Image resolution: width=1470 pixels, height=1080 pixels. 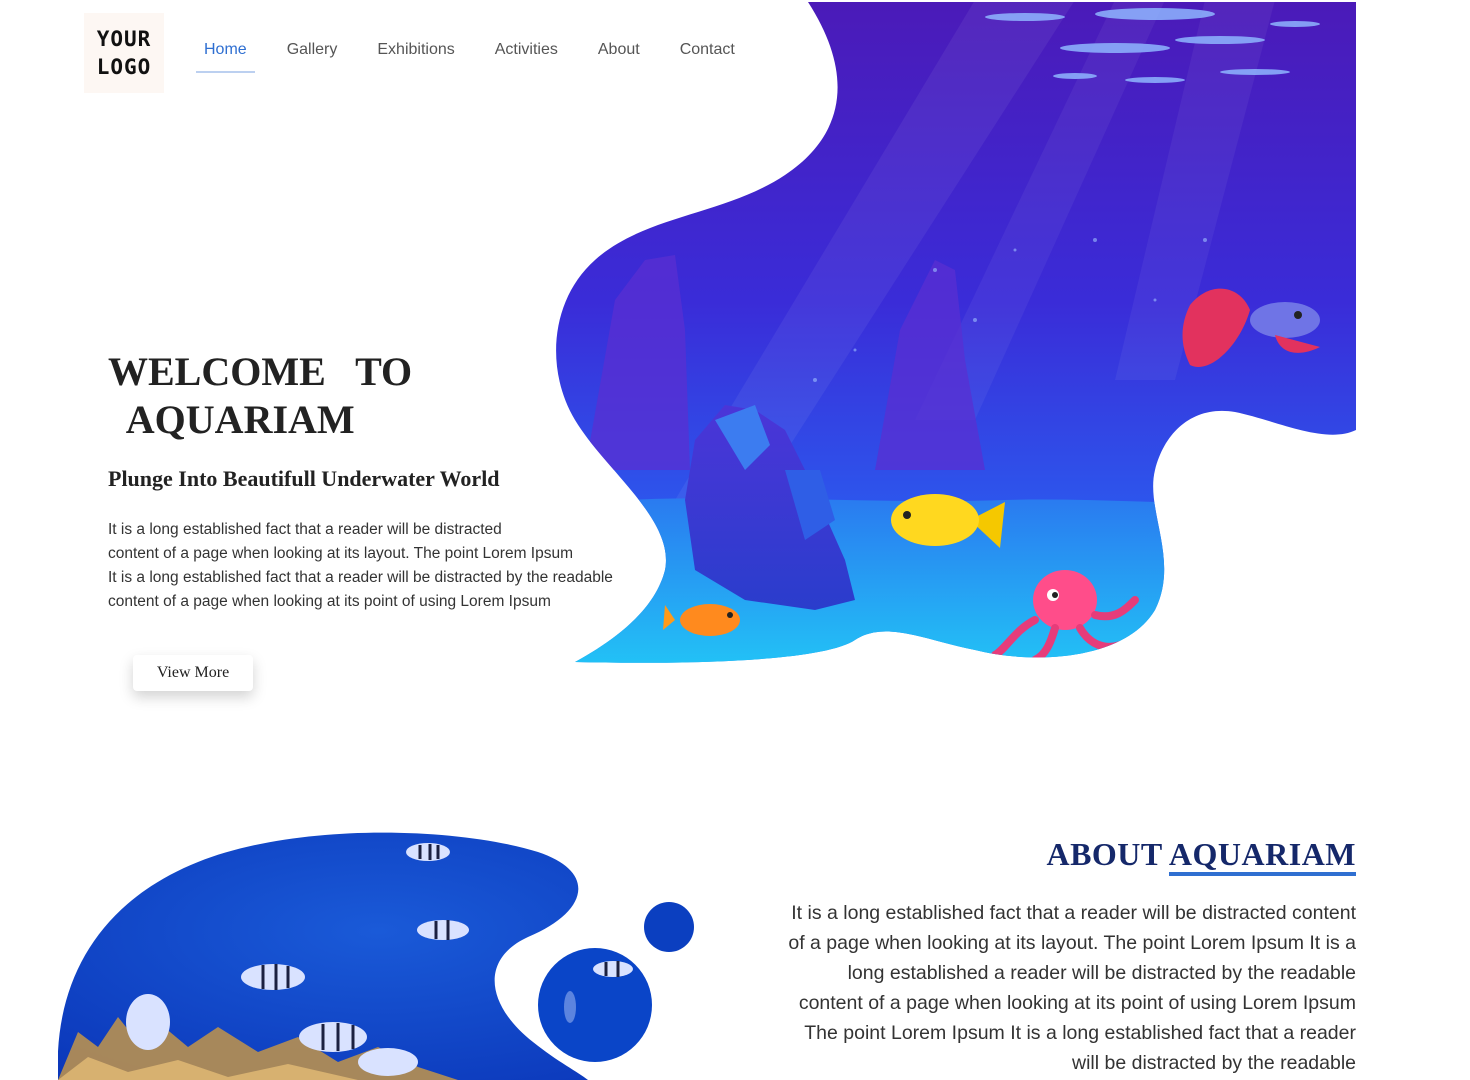 What do you see at coordinates (193, 673) in the screenshot?
I see `view-more-button: View More` at bounding box center [193, 673].